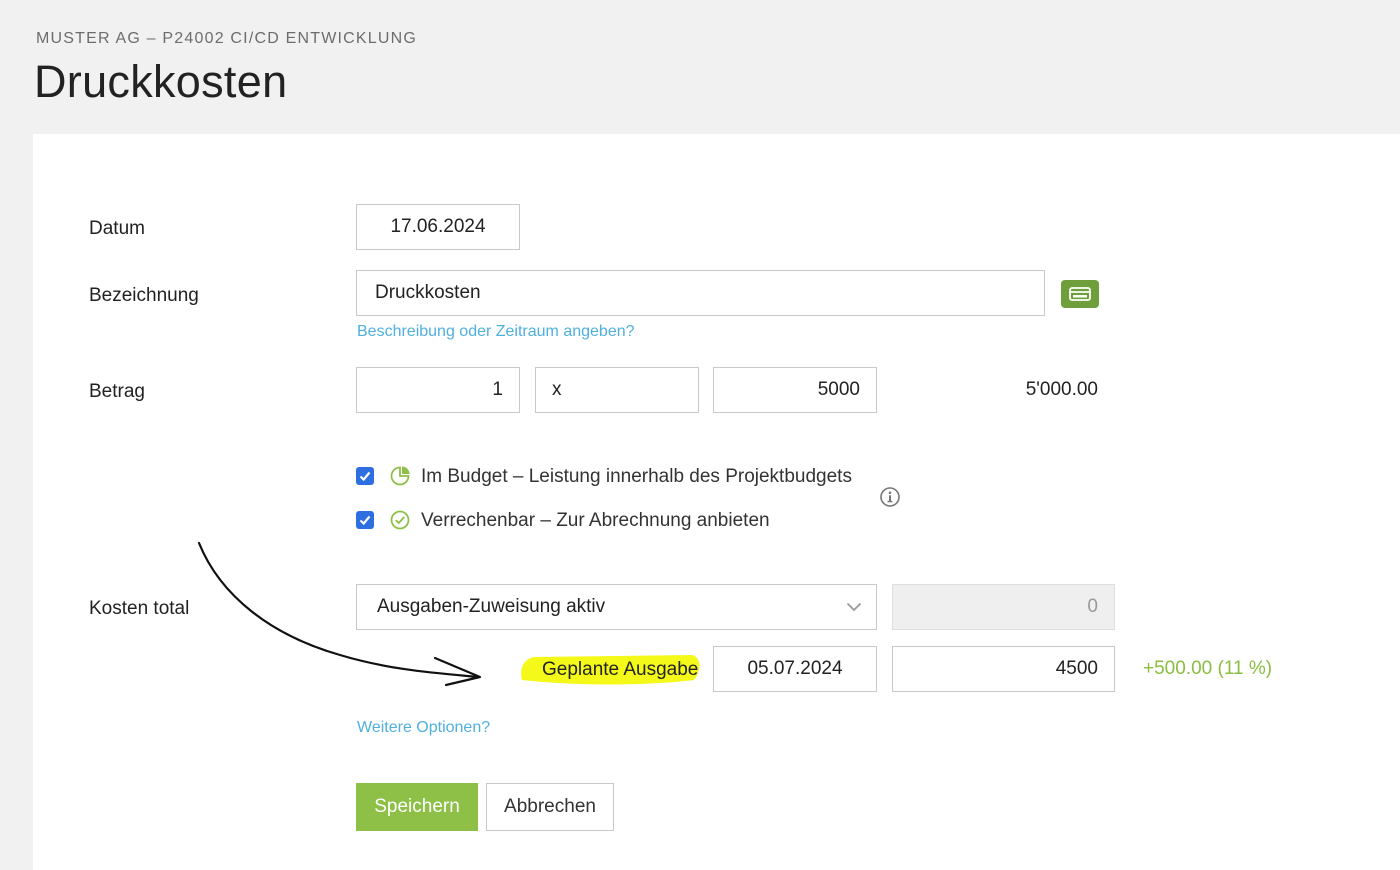 This screenshot has height=870, width=1400. I want to click on cancel-button: Abbrechen, so click(550, 807).